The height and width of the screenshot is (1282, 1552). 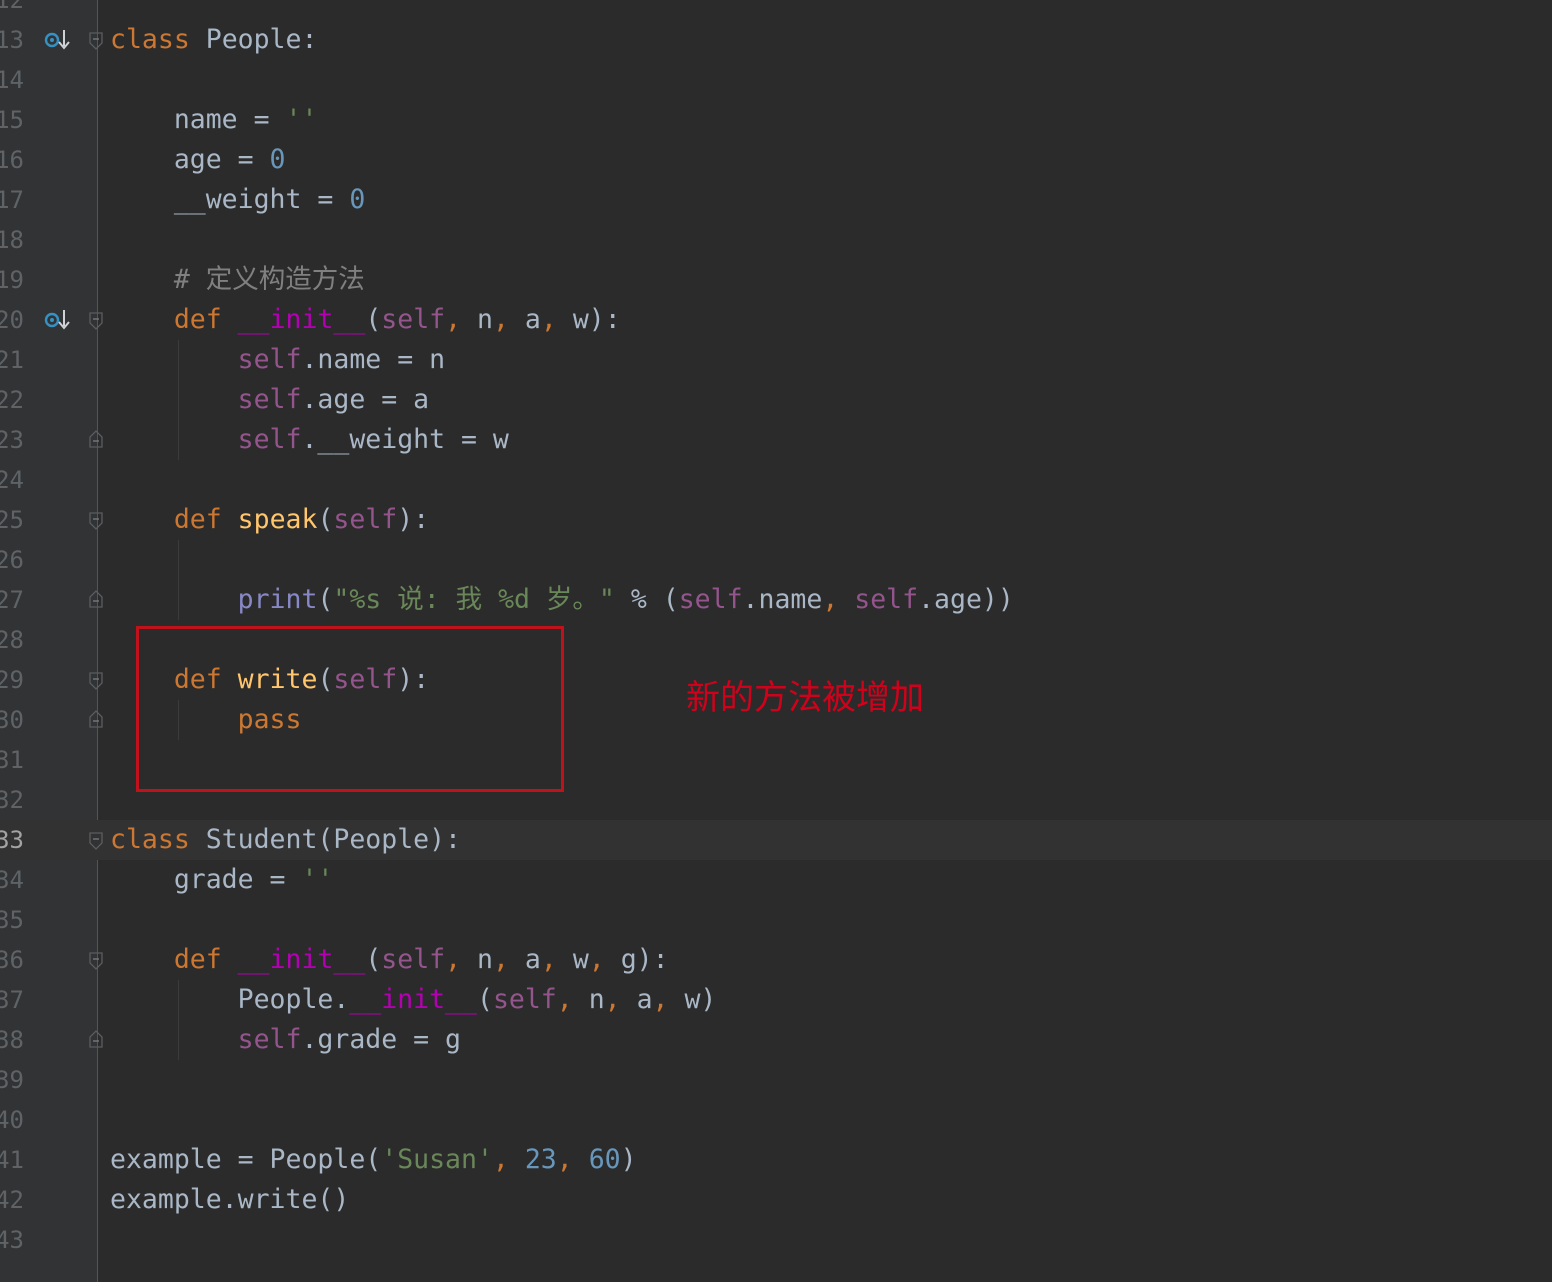 What do you see at coordinates (253, 39) in the screenshot?
I see `code-token: People:` at bounding box center [253, 39].